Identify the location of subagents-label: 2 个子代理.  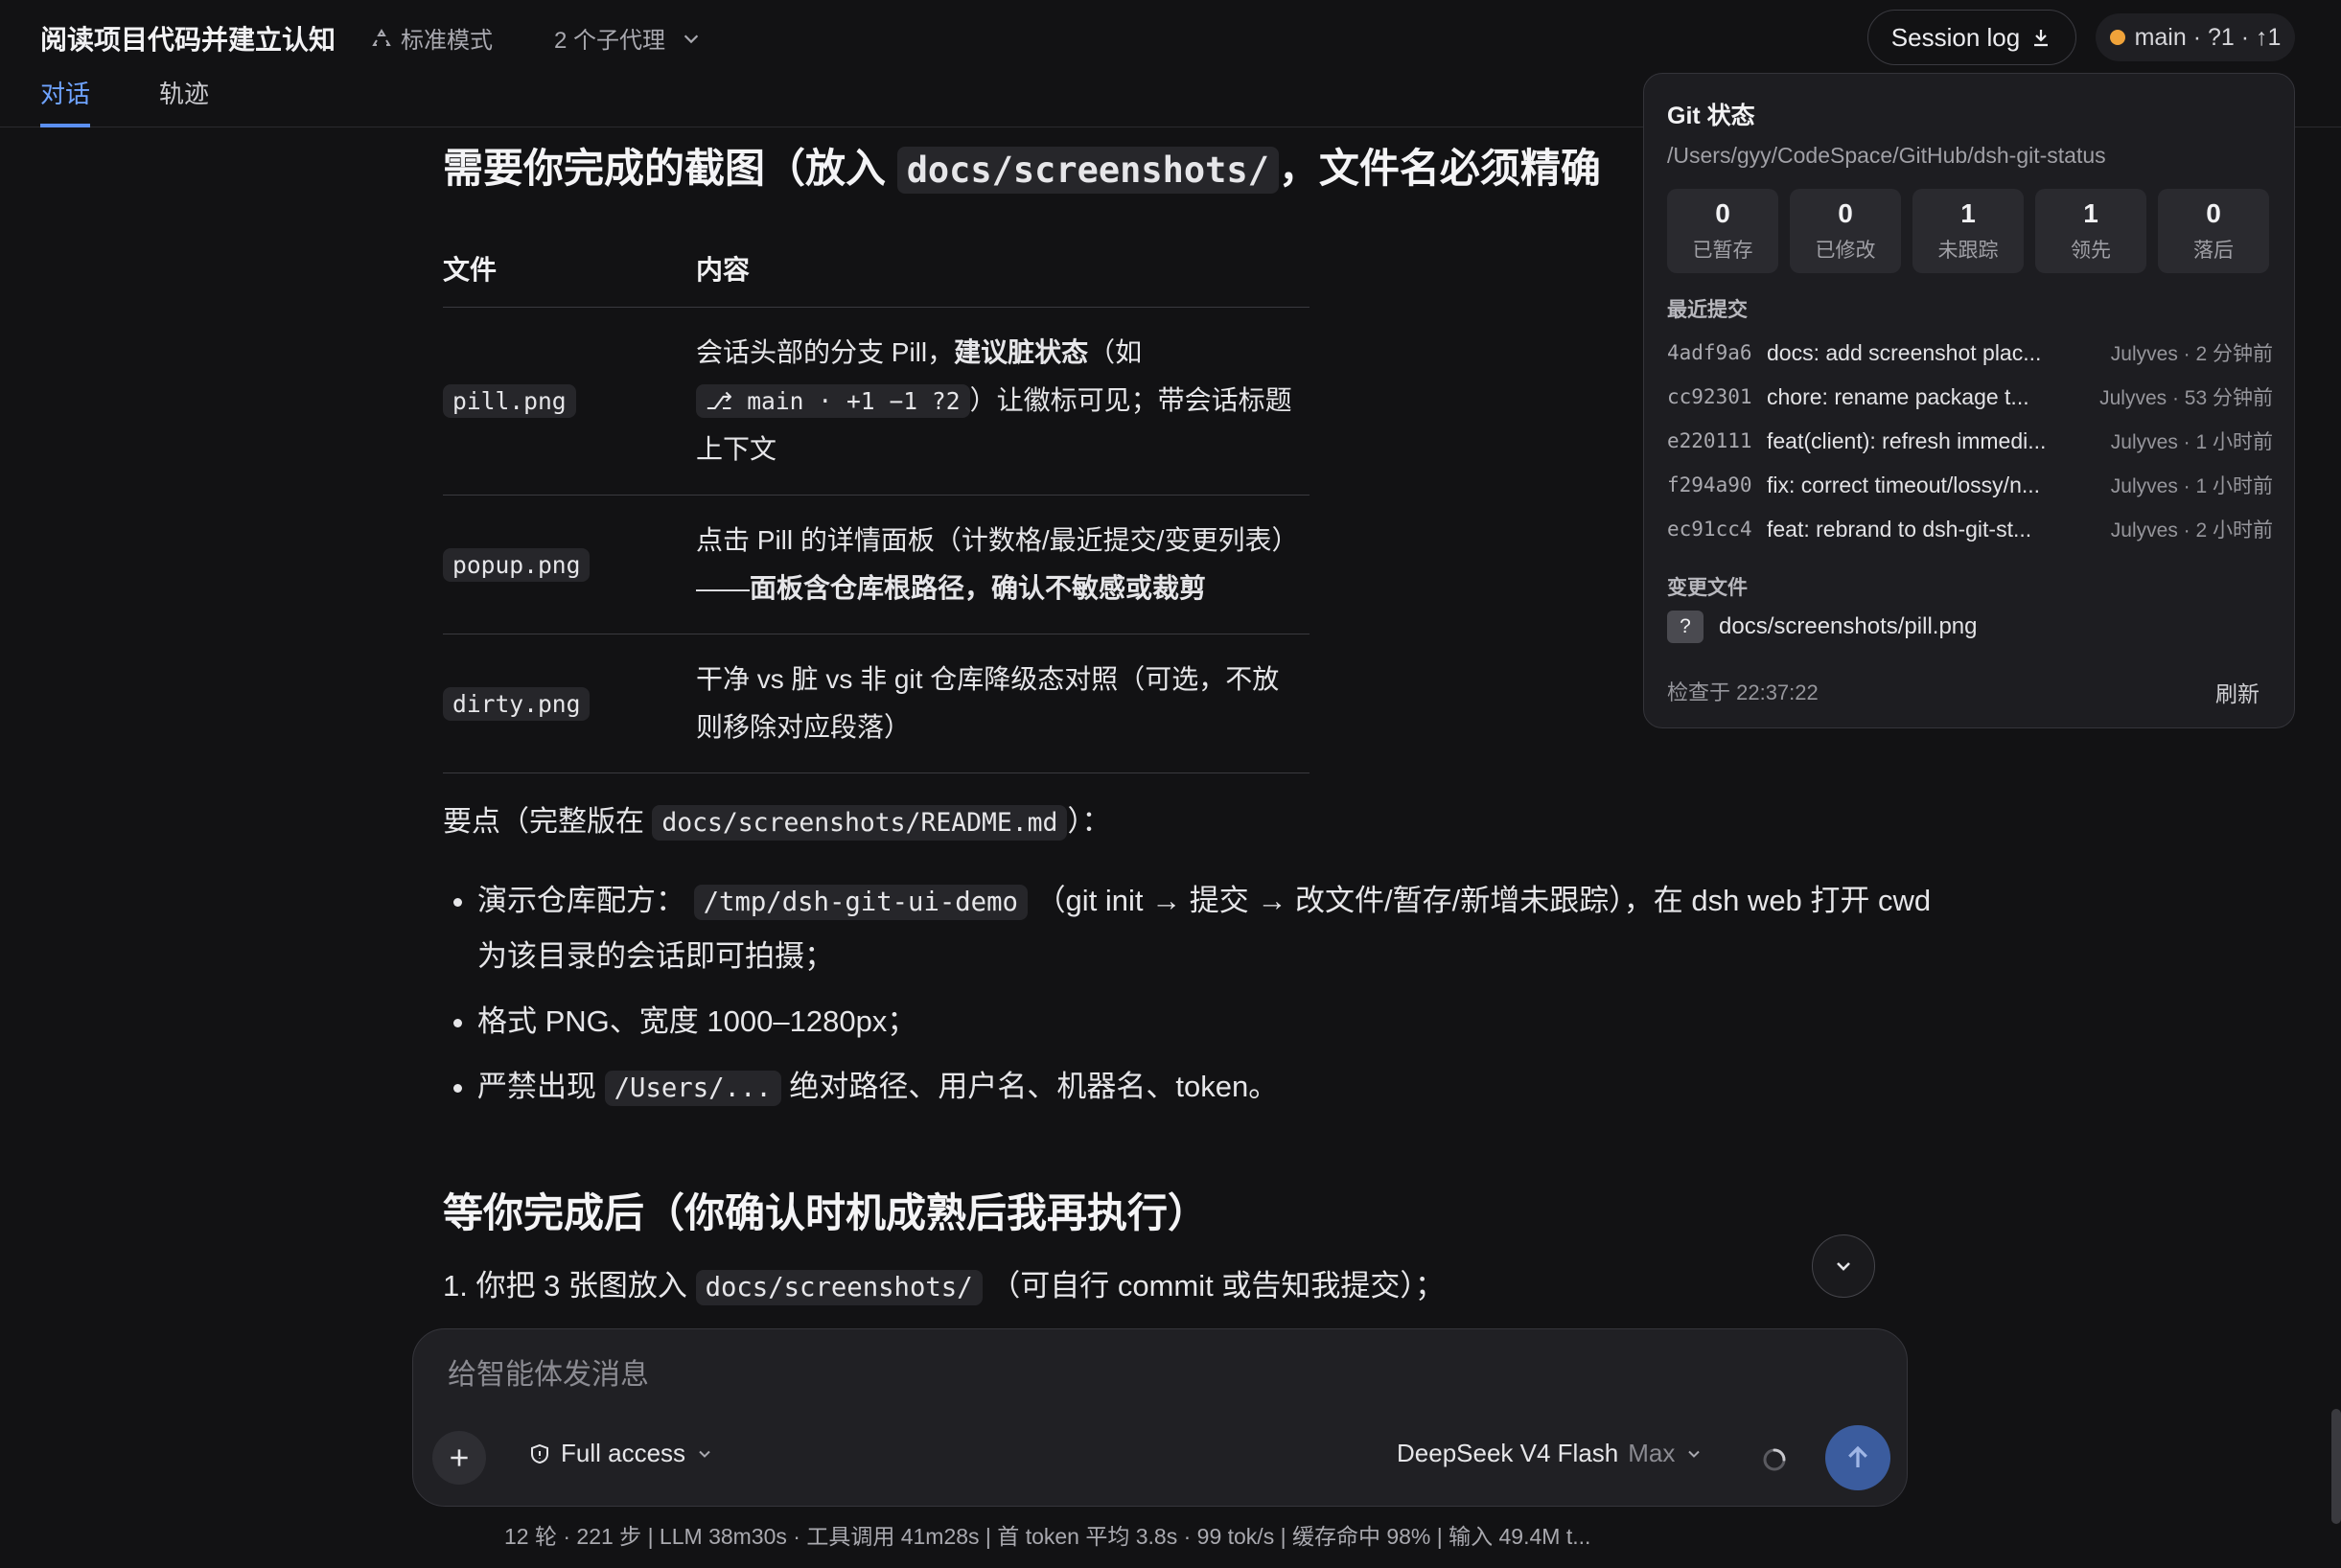
(610, 41).